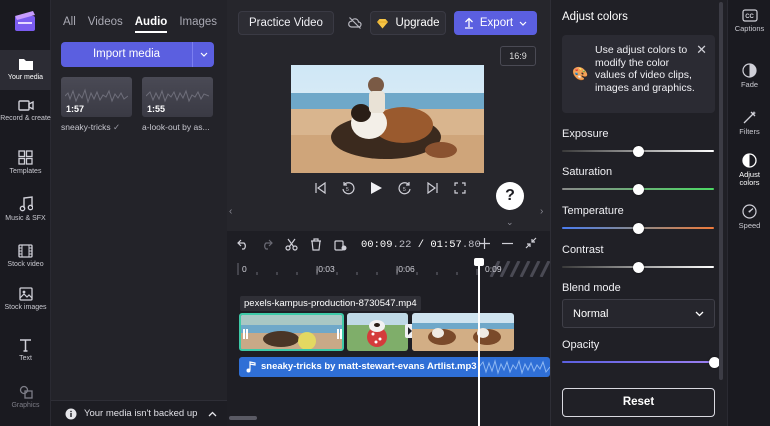 Image resolution: width=770 pixels, height=426 pixels. I want to click on playhead-handle, so click(479, 262).